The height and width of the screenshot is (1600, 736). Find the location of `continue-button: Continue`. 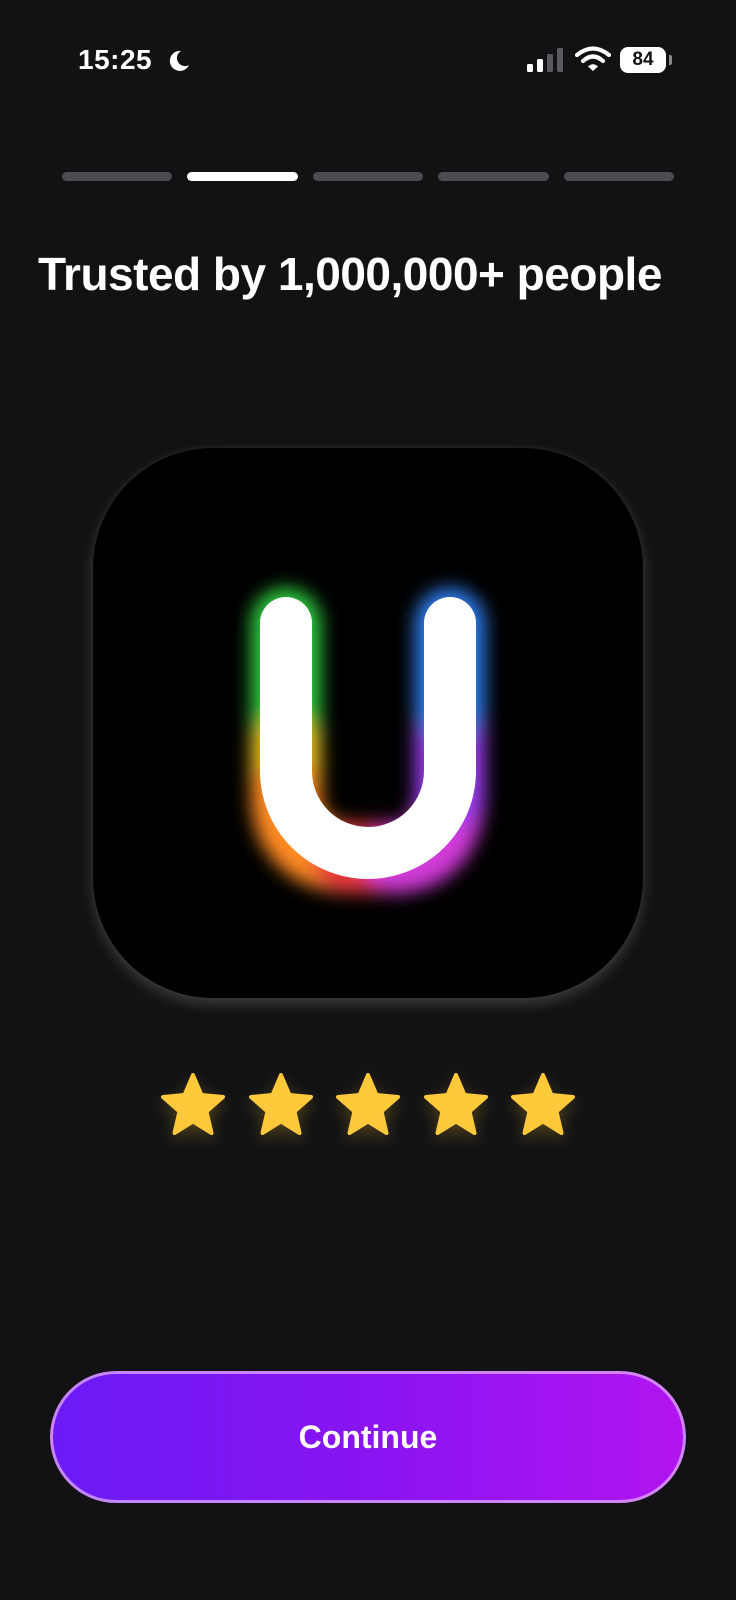

continue-button: Continue is located at coordinates (368, 1437).